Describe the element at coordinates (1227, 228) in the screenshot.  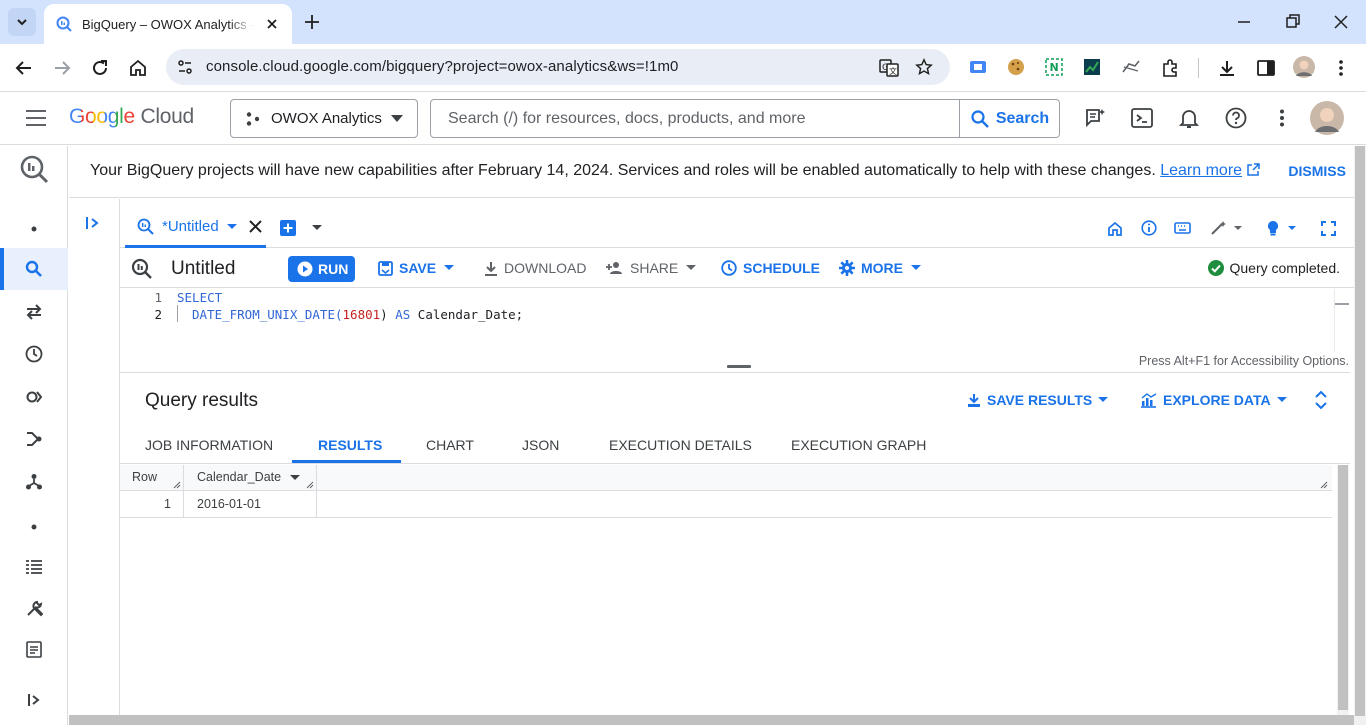
I see `format-magic-wand-icon` at that location.